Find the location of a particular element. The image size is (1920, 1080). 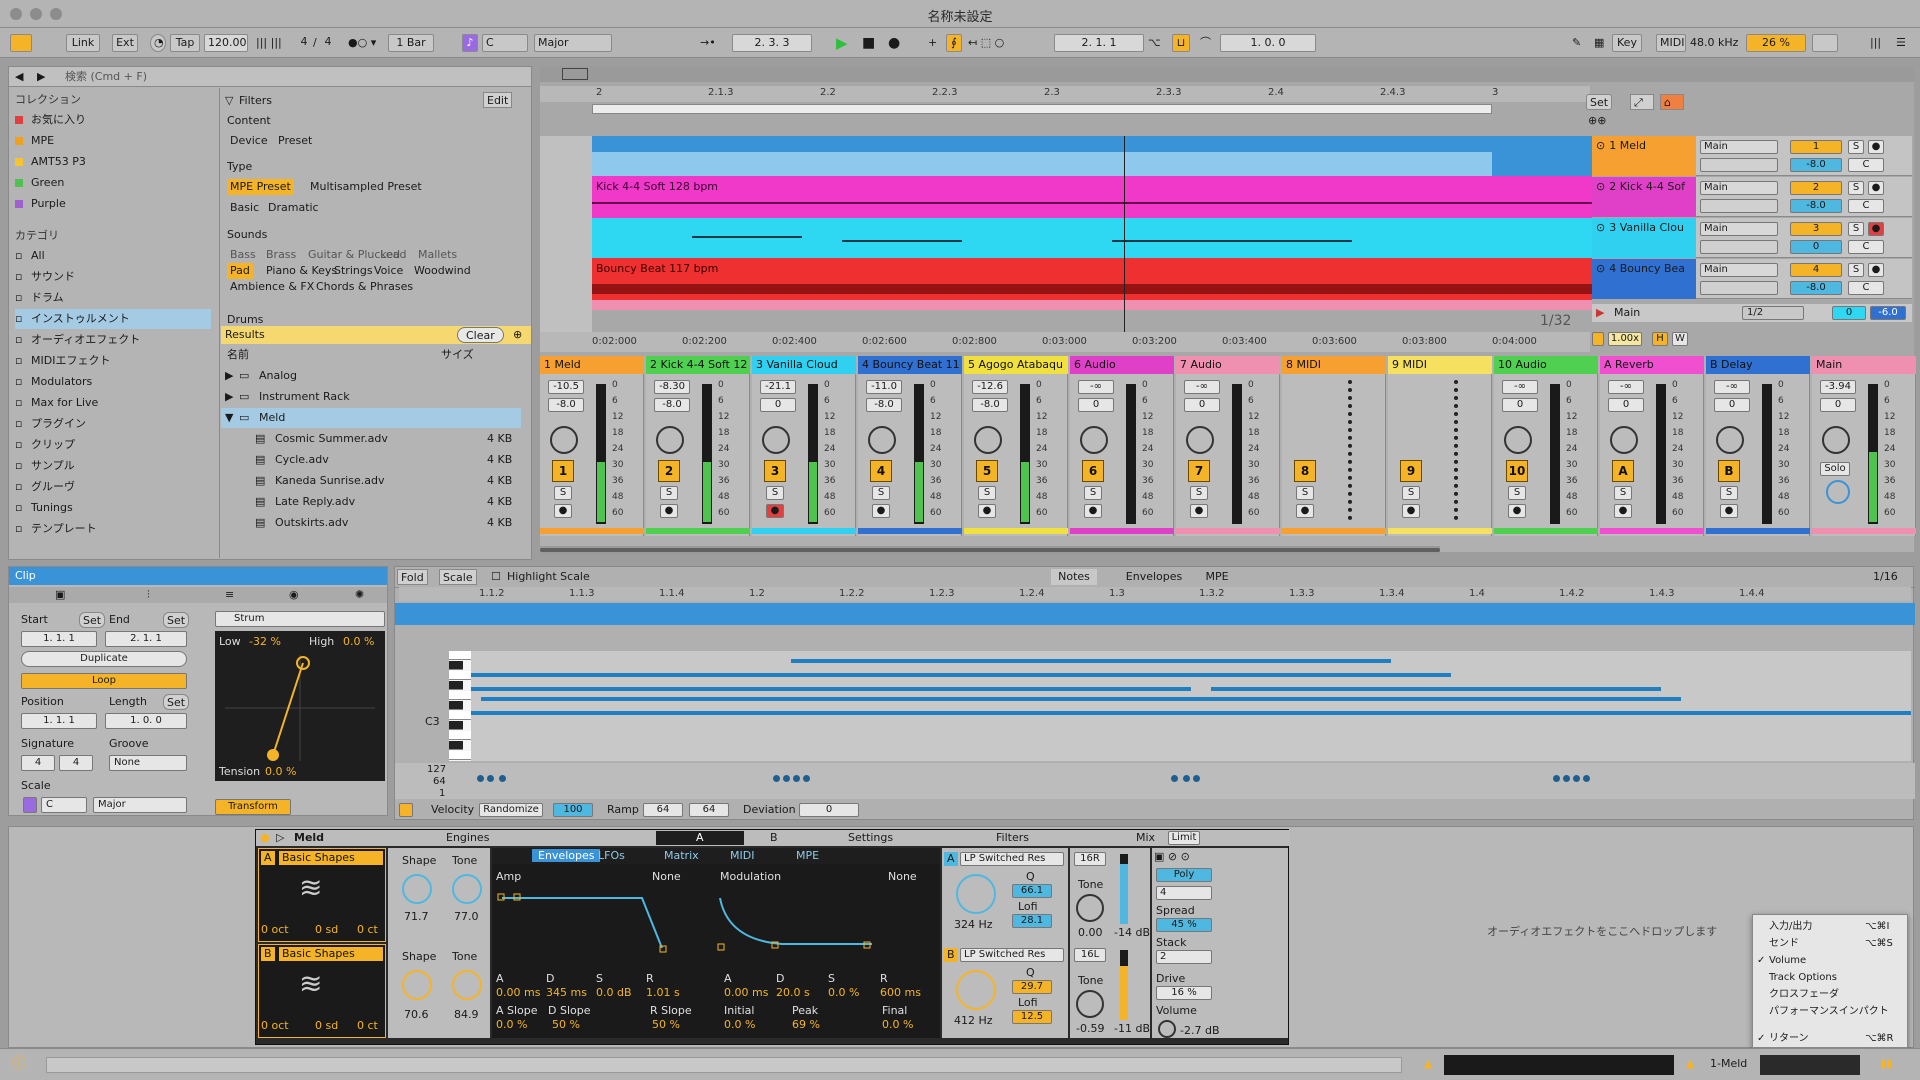

track-activator: 1 is located at coordinates (1816, 147).